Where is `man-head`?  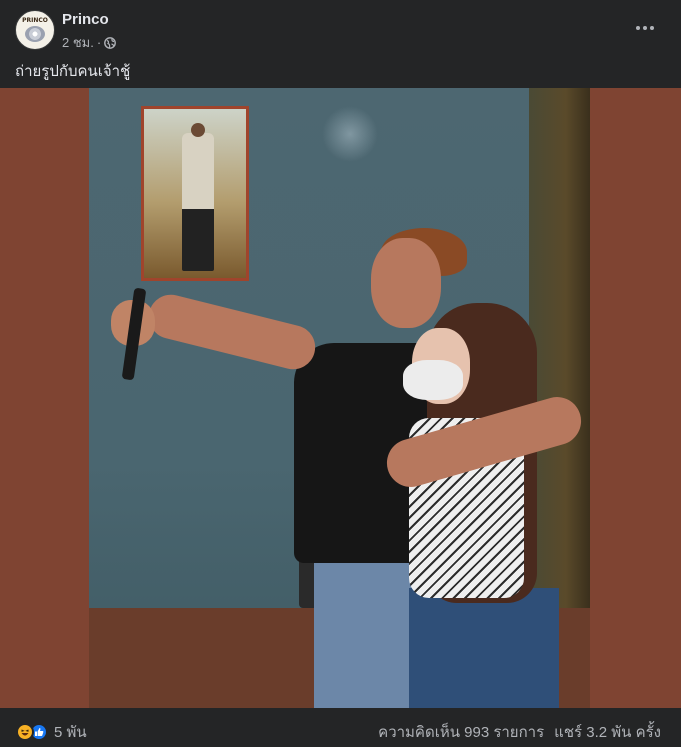
man-head is located at coordinates (406, 283).